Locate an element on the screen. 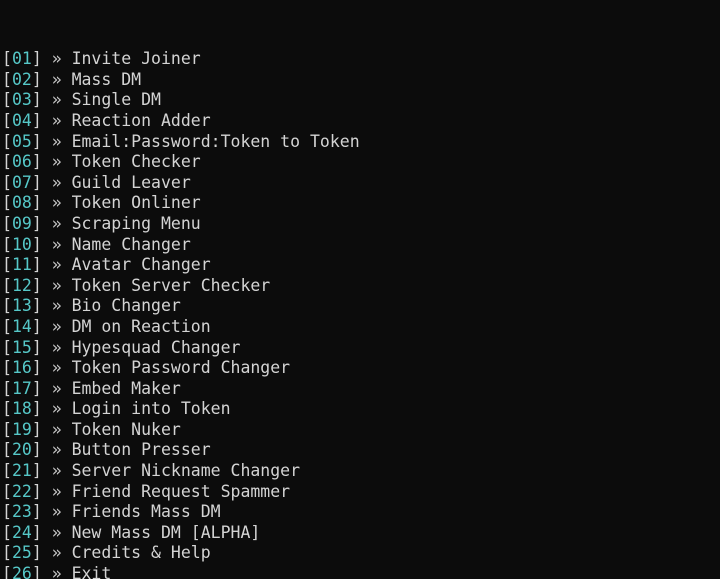  menu-item: [07] » Guild Leaver is located at coordinates (361, 183).